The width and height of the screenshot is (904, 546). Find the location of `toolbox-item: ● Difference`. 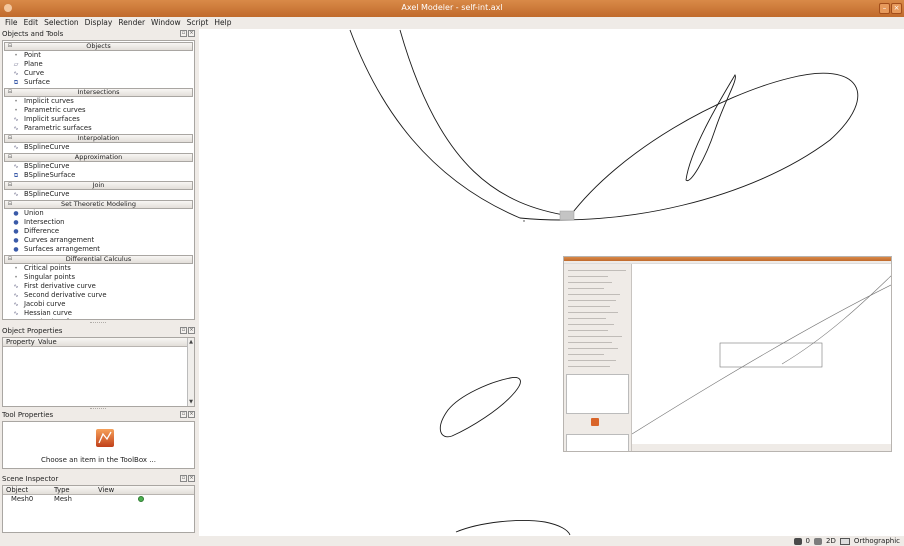

toolbox-item: ● Difference is located at coordinates (98, 231).